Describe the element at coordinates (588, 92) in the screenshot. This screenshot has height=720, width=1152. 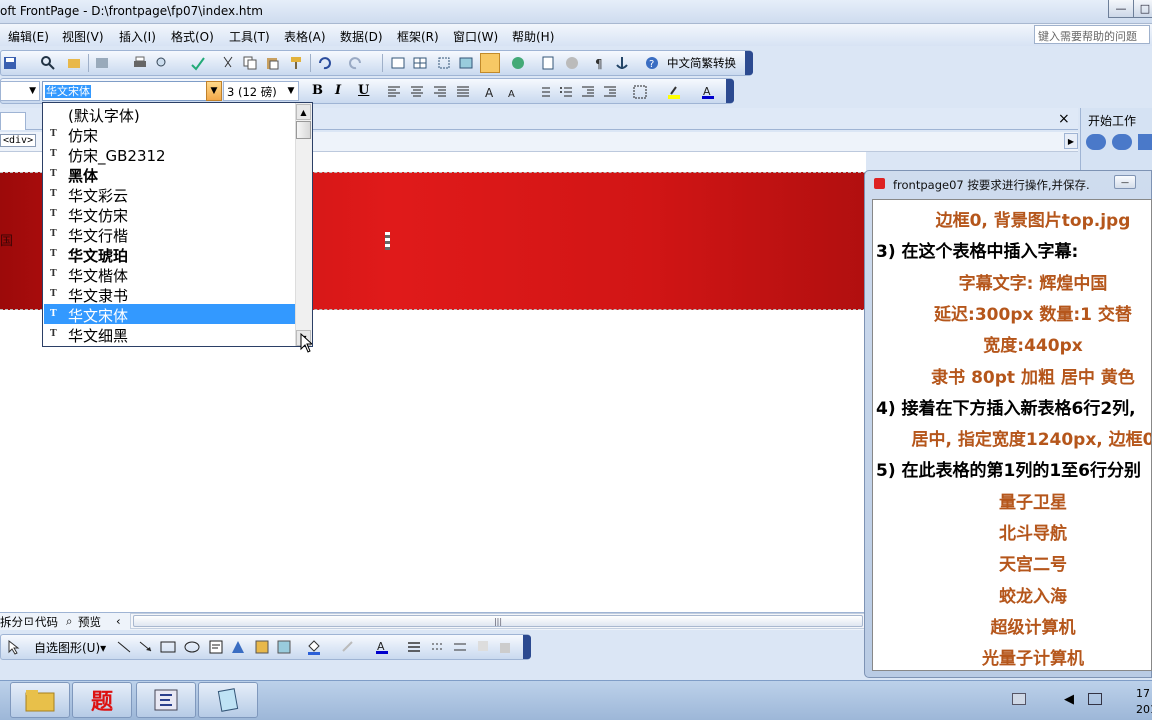
I see `decrease-indent-icon` at that location.